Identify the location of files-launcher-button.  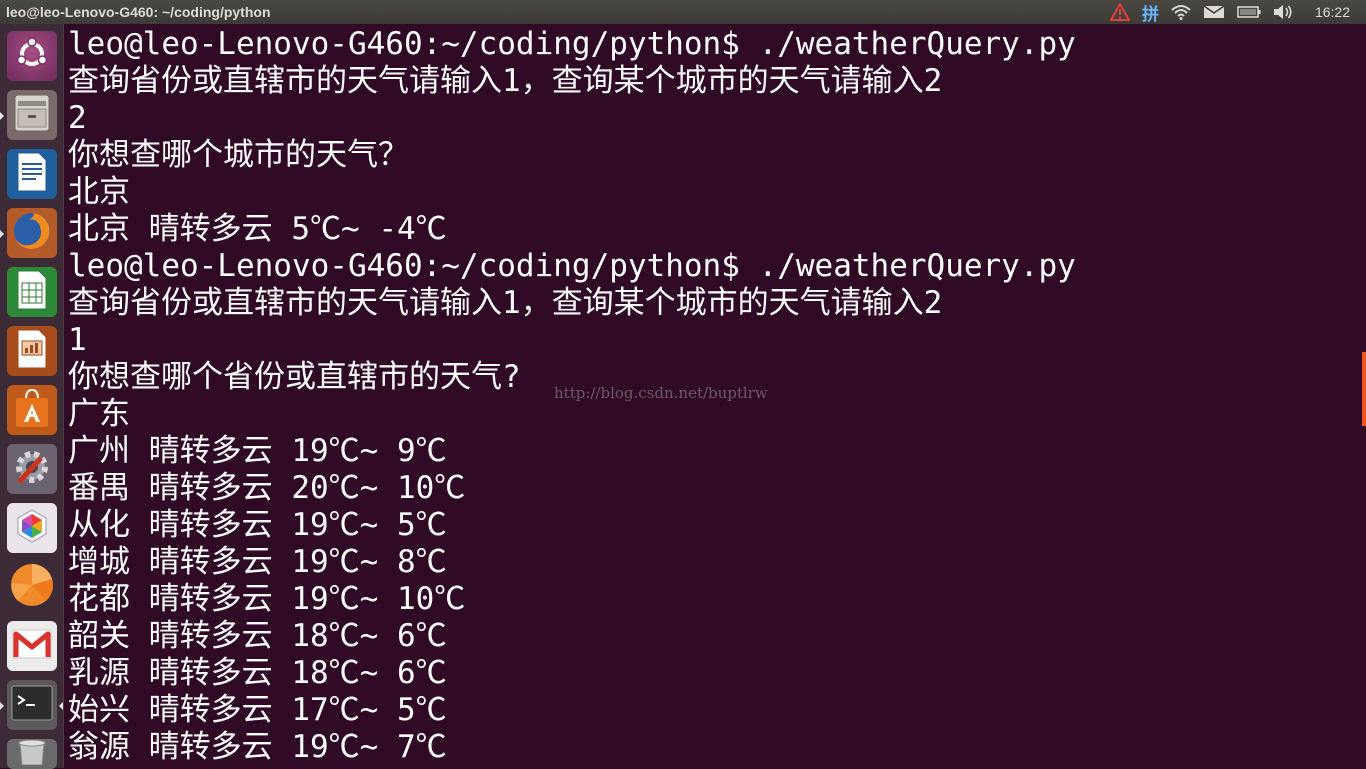
(32, 115).